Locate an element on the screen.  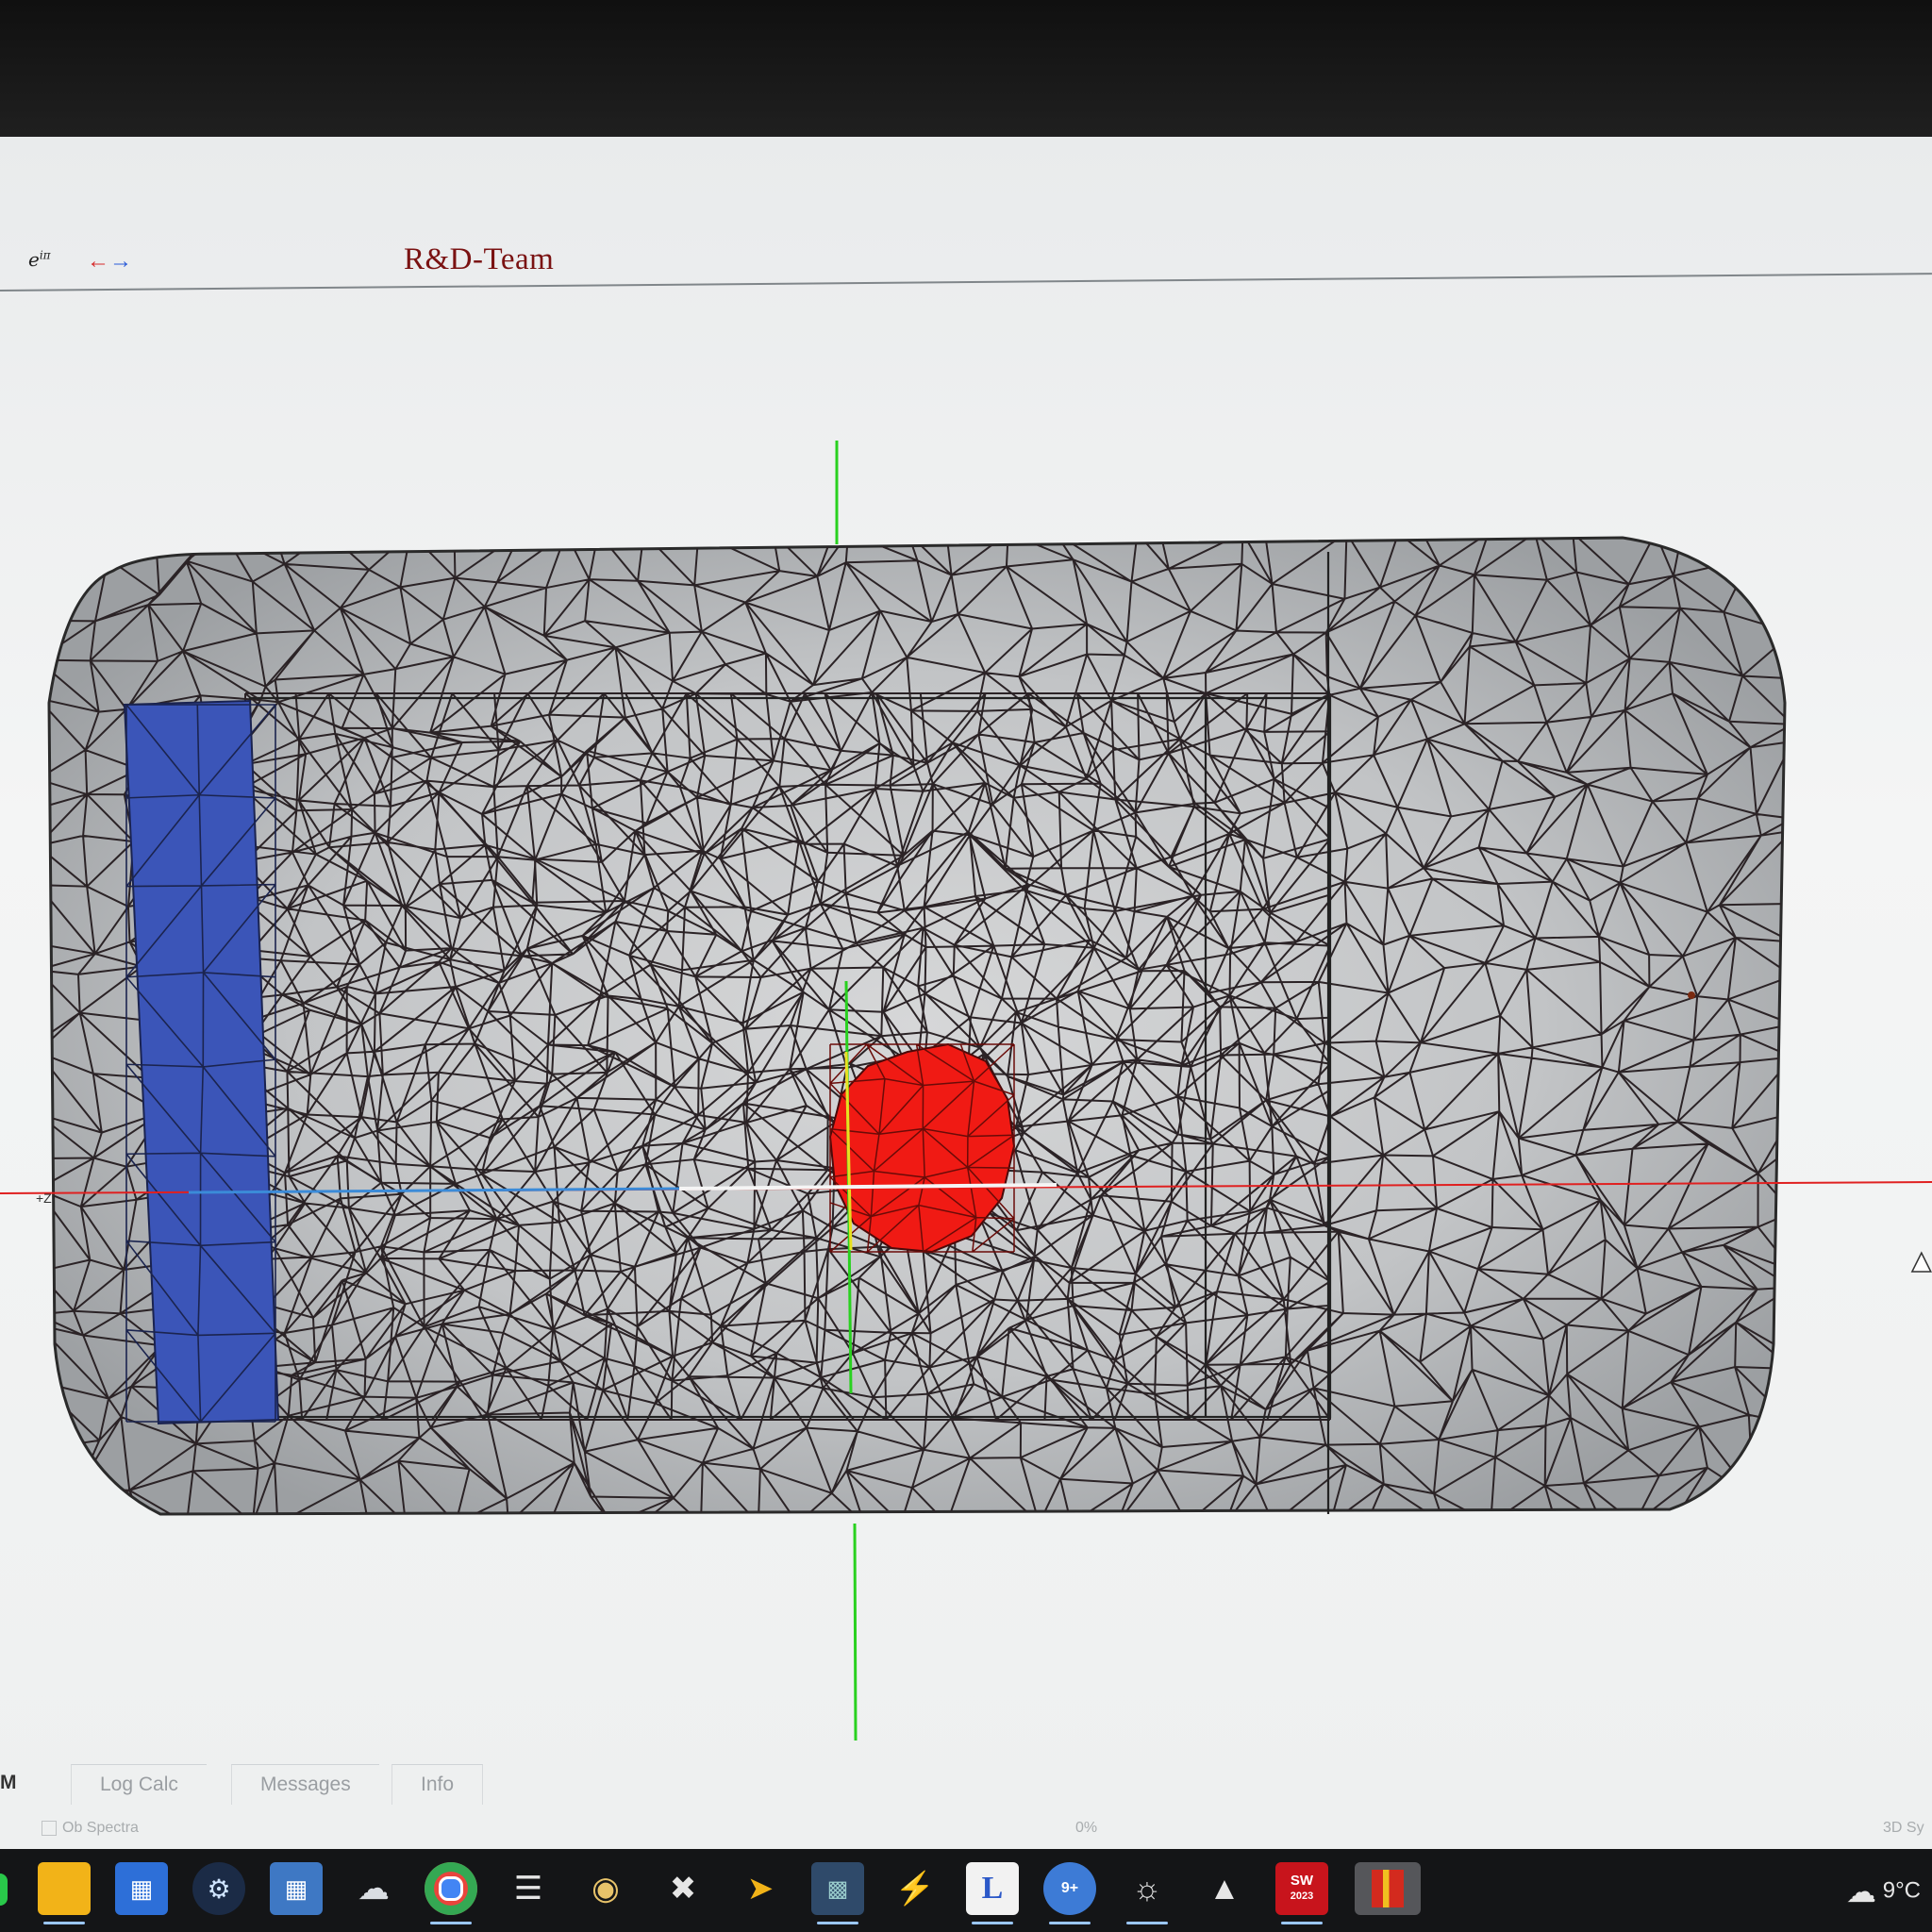
y-axis-line-bottom is located at coordinates (855, 1632).